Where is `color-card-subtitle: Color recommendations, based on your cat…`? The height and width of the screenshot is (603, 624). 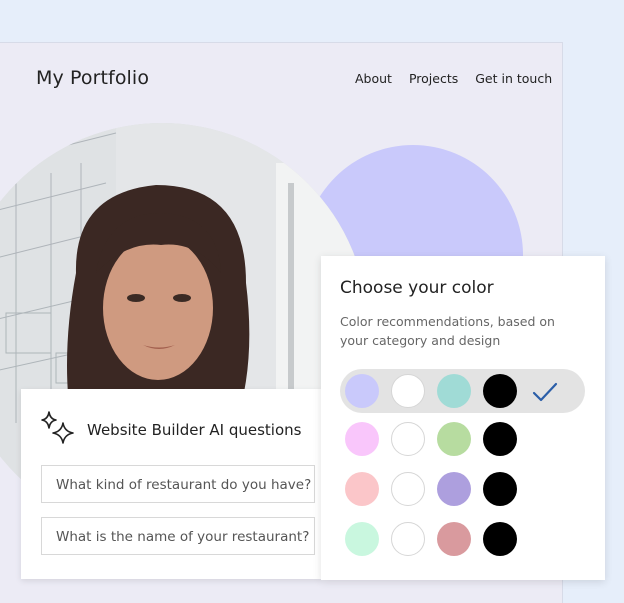 color-card-subtitle: Color recommendations, based on your cat… is located at coordinates (447, 331).